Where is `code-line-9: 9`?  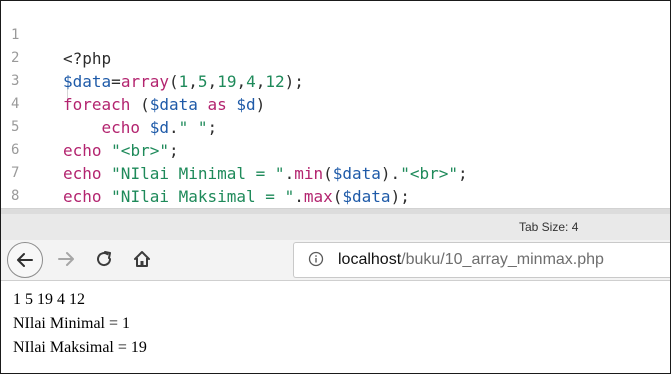
code-line-9: 9 is located at coordinates (30, 198).